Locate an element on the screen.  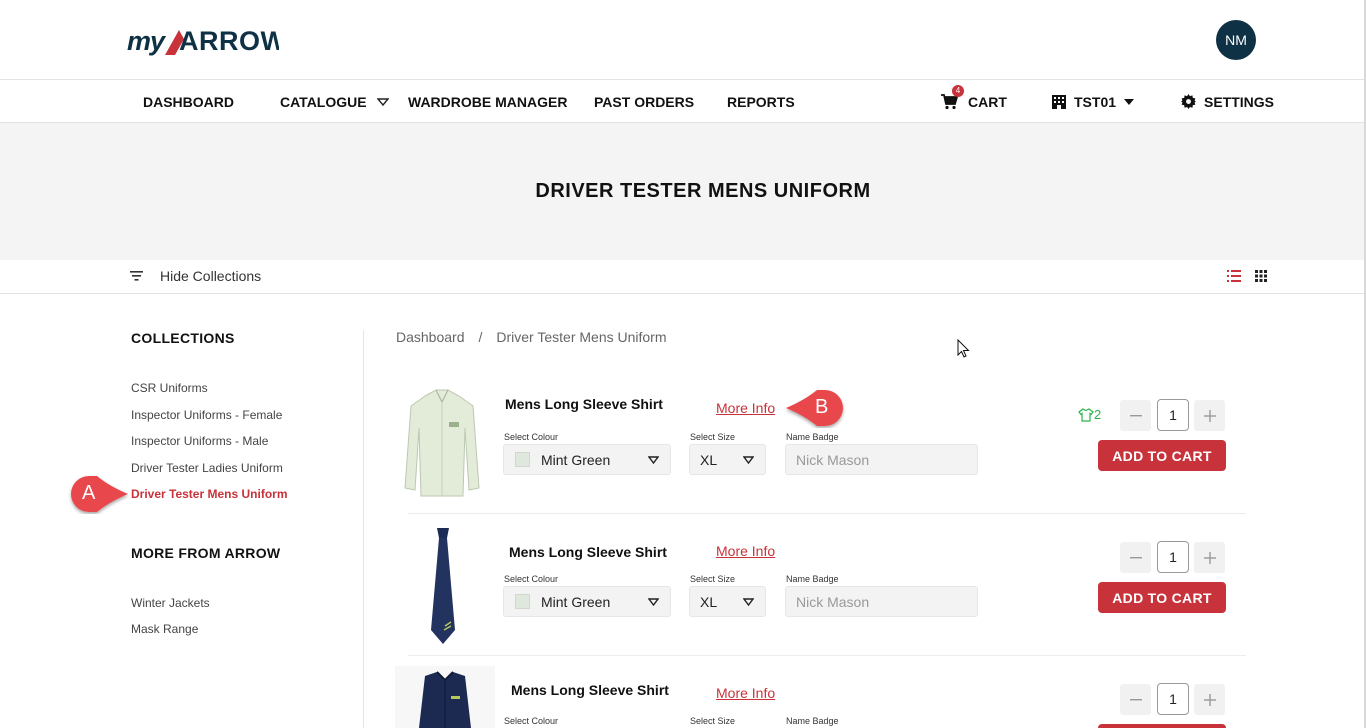
select-colour-label: Select Colour is located at coordinates (531, 437).